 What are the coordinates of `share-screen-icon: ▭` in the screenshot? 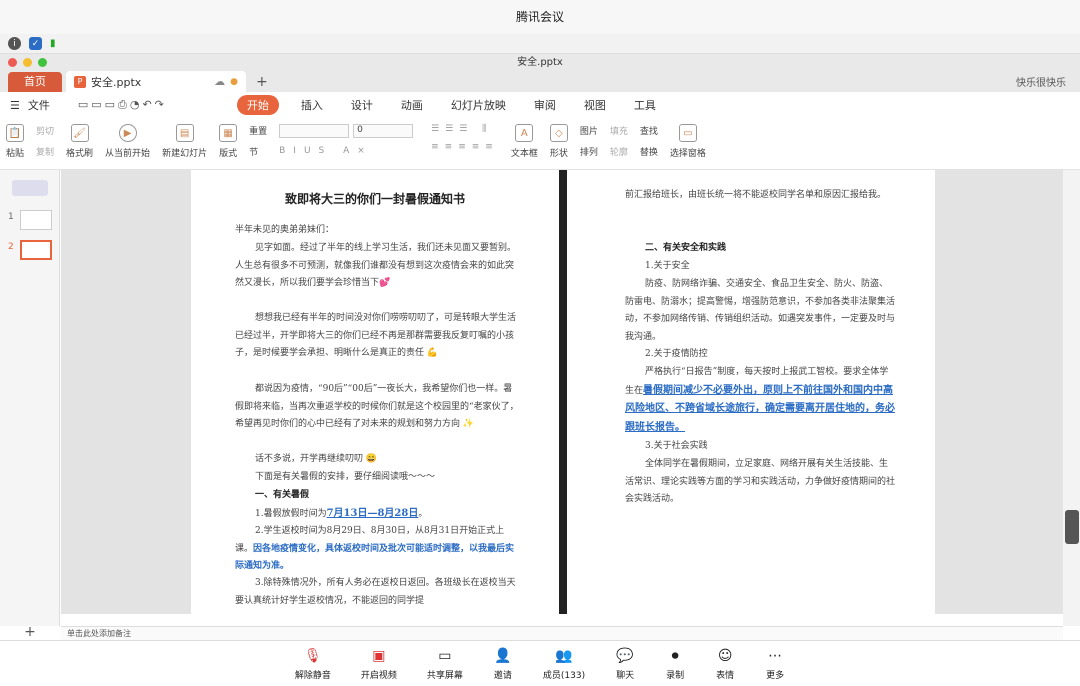 It's located at (445, 655).